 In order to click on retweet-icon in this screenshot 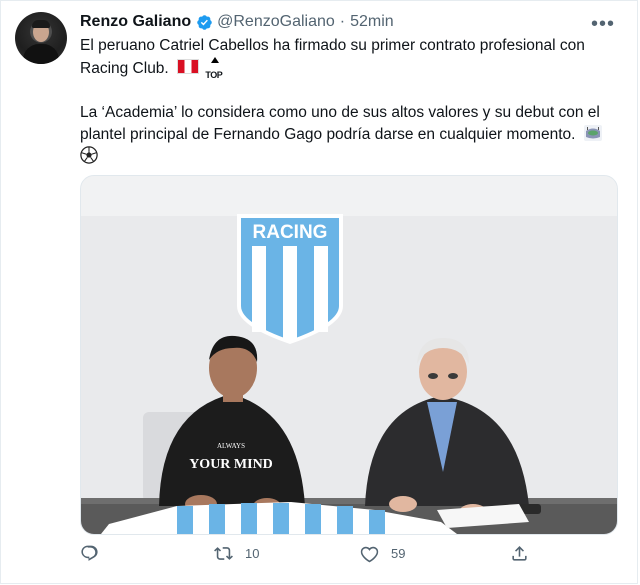, I will do `click(223, 553)`.